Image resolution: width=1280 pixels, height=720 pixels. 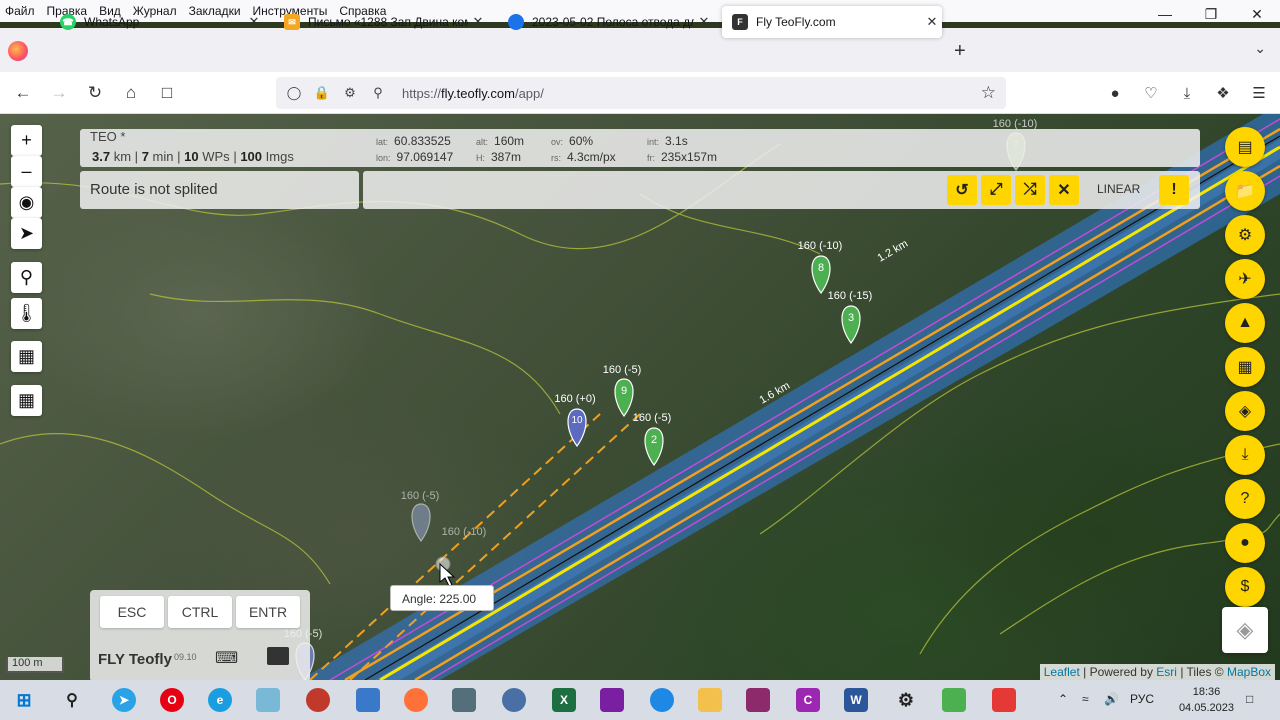 What do you see at coordinates (350, 93) in the screenshot?
I see `permissions-icon: ⚙` at bounding box center [350, 93].